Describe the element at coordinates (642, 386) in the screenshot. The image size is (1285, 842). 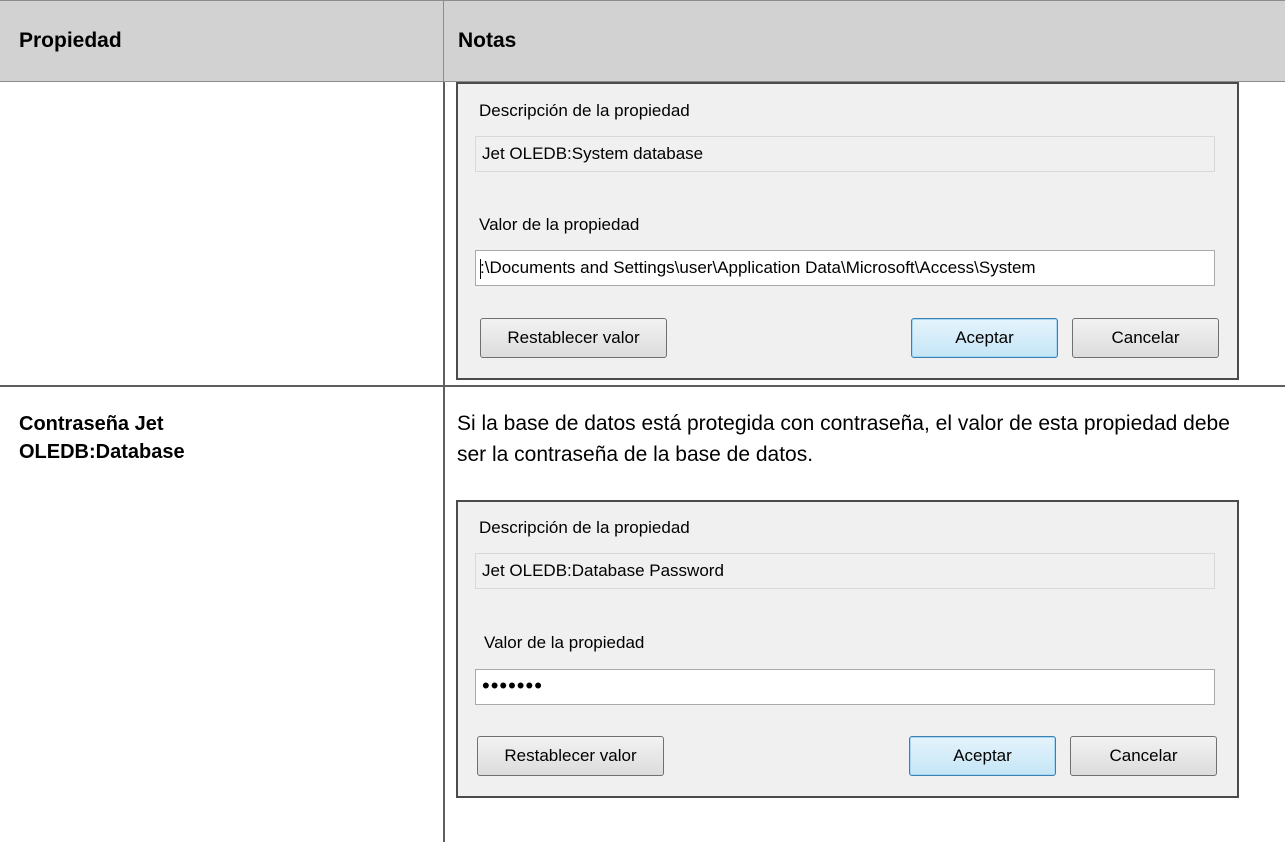
I see `row-divider` at that location.